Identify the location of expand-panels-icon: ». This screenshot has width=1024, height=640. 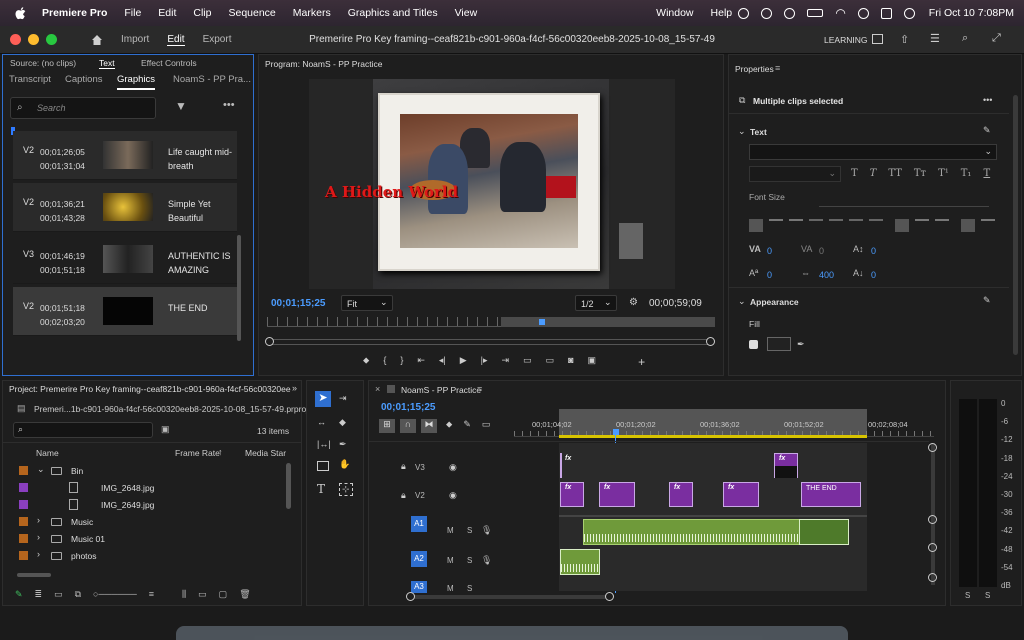
(294, 388).